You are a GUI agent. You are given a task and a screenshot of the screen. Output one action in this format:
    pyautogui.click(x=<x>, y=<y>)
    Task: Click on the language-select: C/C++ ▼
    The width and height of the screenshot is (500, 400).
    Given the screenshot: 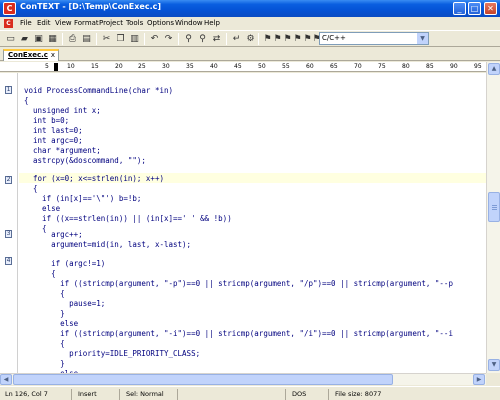 What is the action you would take?
    pyautogui.click(x=374, y=38)
    